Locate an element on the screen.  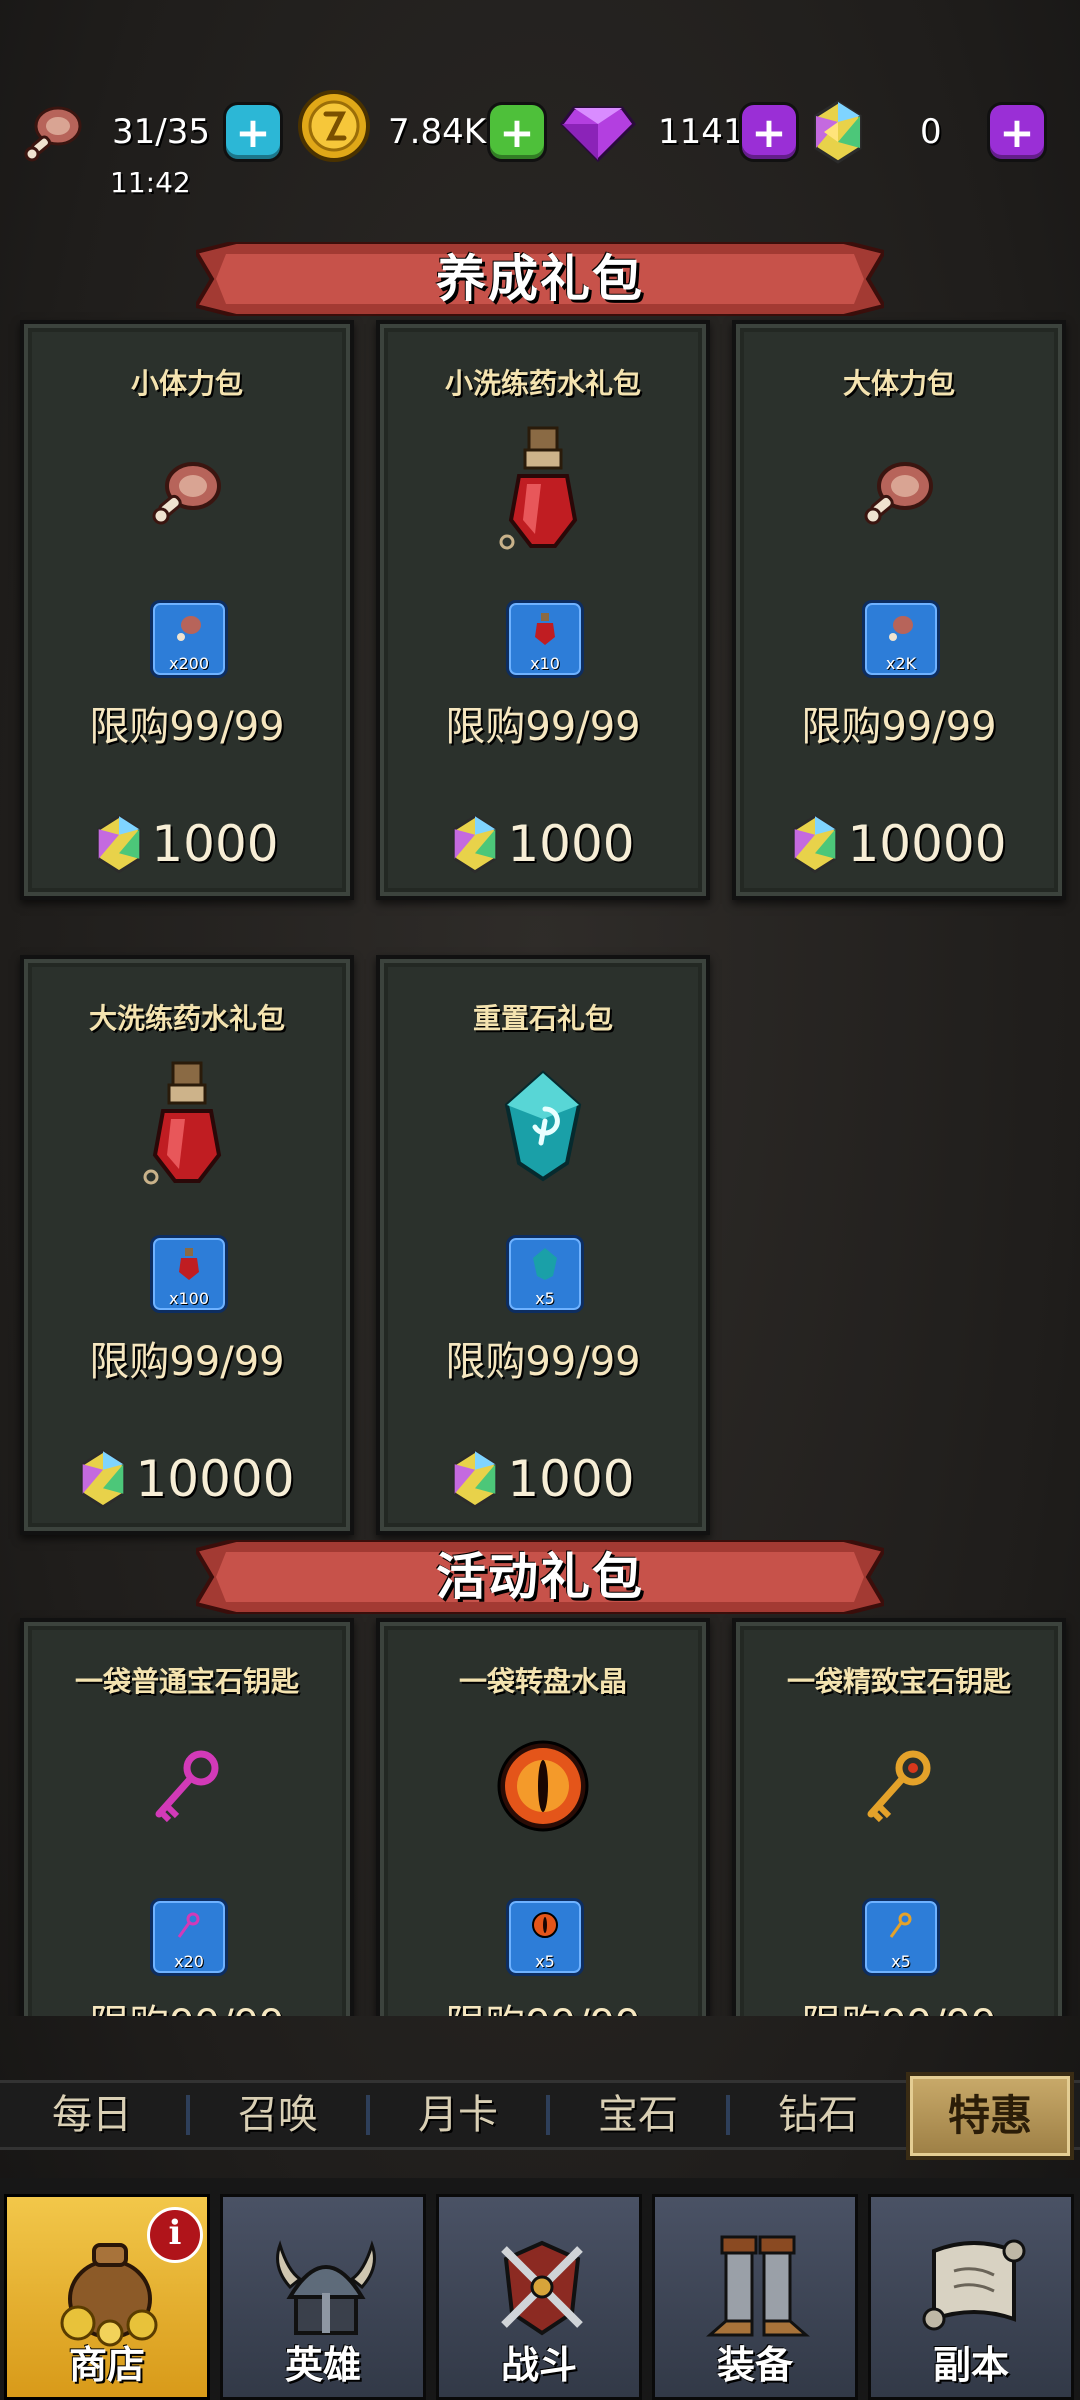
nav-dungeon: 副本 is located at coordinates (971, 2297).